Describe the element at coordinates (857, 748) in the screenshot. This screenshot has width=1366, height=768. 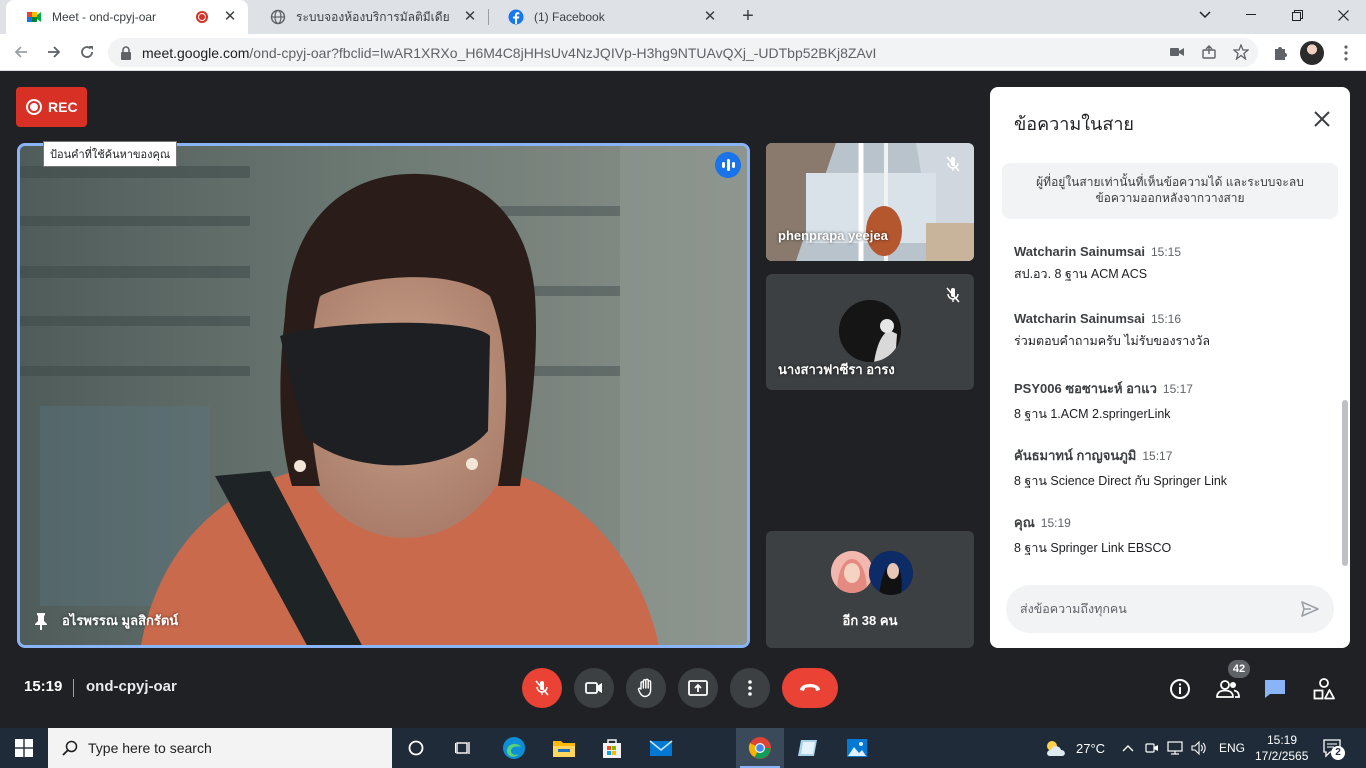
I see `taskbar-photos` at that location.